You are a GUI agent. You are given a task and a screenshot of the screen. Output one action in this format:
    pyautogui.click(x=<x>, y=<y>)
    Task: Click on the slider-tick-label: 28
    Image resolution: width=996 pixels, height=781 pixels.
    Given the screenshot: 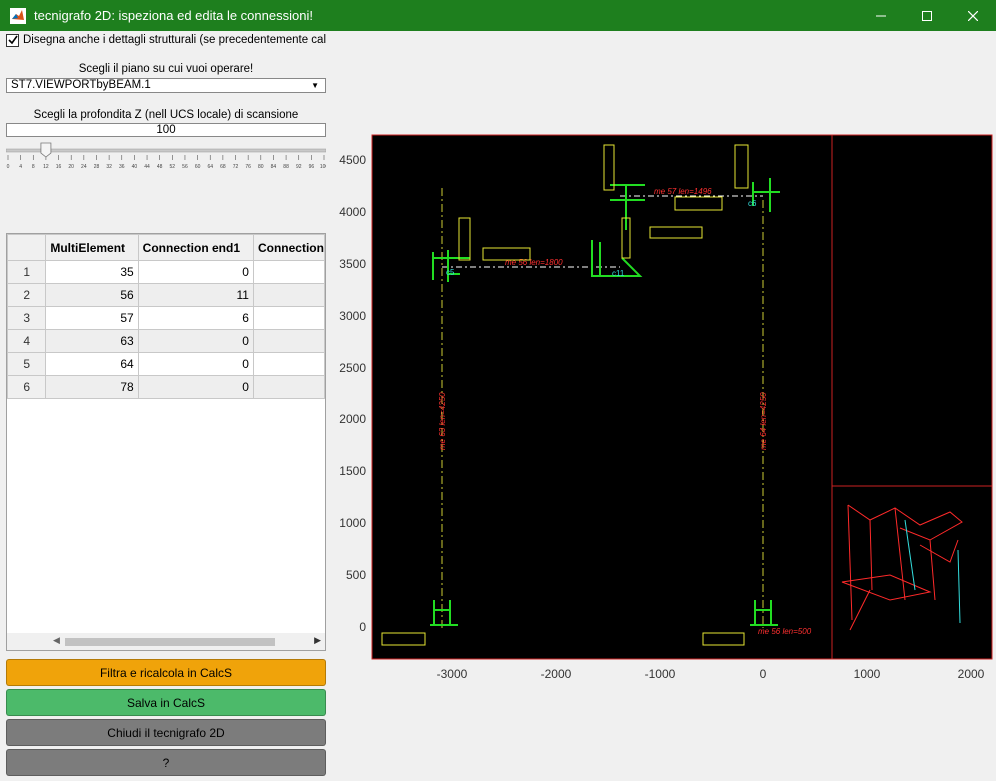 What is the action you would take?
    pyautogui.click(x=97, y=167)
    